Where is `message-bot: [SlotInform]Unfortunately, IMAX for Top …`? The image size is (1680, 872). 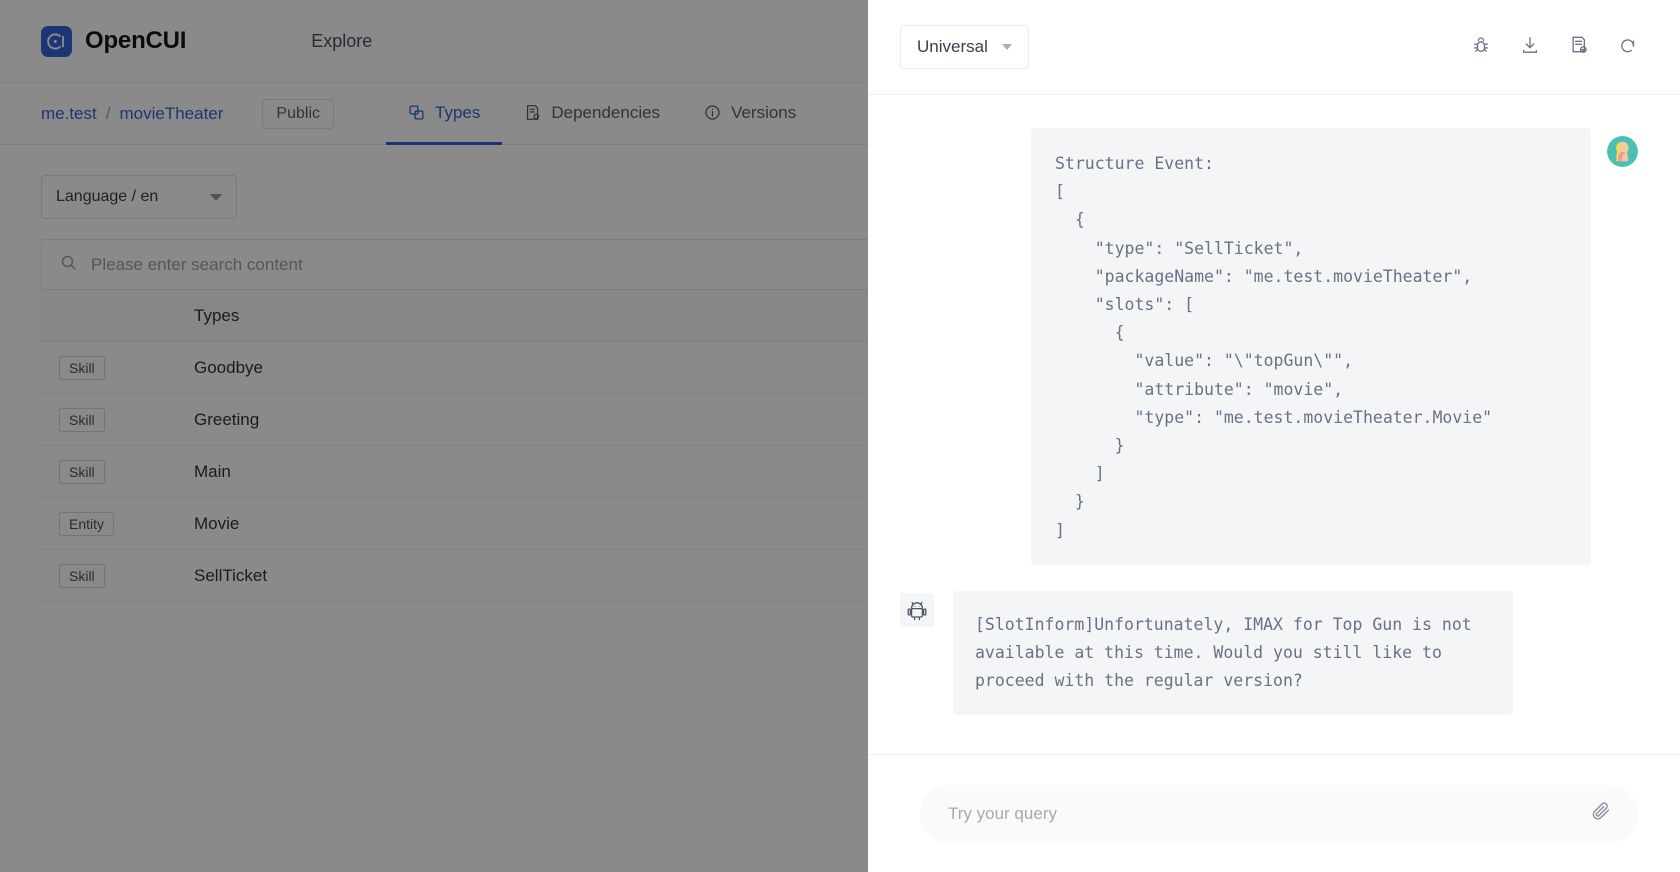 message-bot: [SlotInform]Unfortunately, IMAX for Top … is located at coordinates (1269, 653).